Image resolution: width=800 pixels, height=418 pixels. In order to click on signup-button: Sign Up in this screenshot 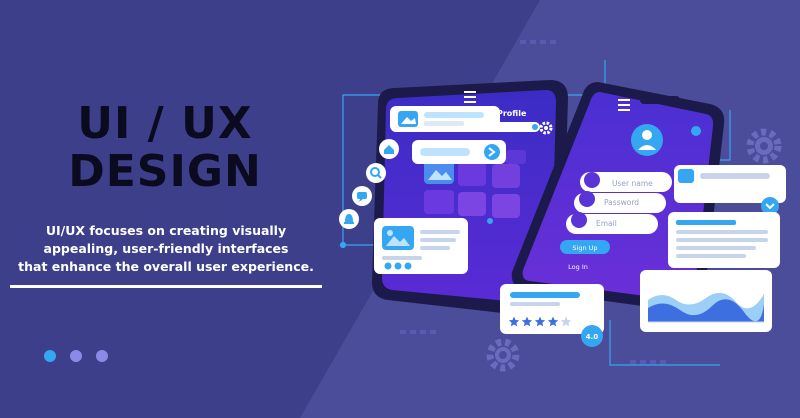, I will do `click(585, 247)`.